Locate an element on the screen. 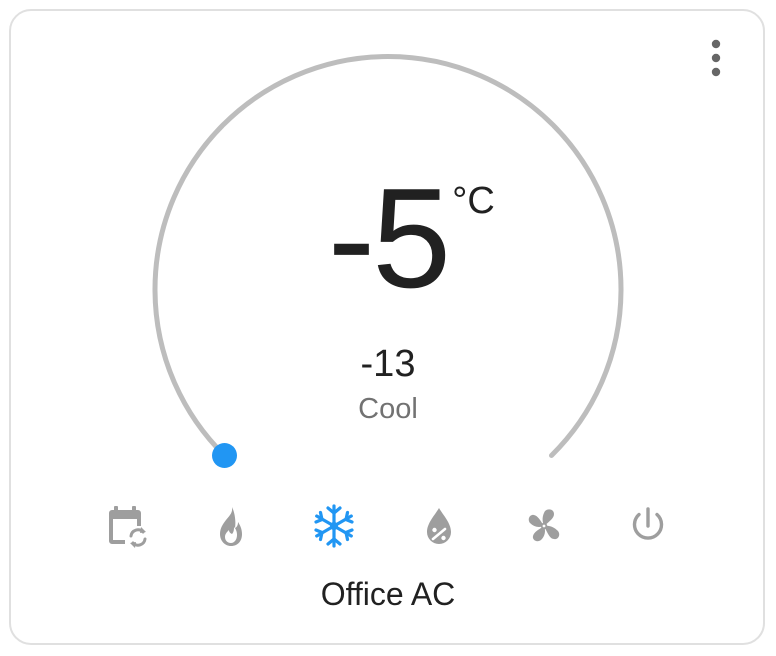 The width and height of the screenshot is (776, 656). mode-off-button is located at coordinates (648, 526).